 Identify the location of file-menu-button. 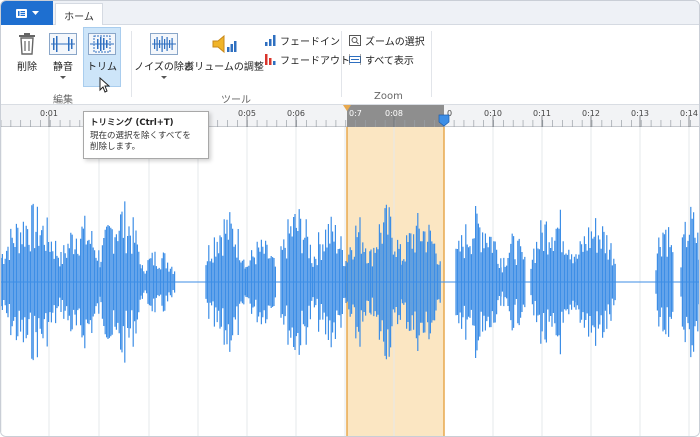
(27, 13).